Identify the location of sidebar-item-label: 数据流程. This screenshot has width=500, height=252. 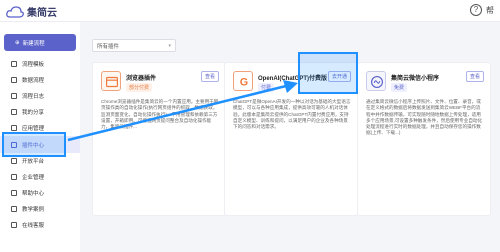
(33, 81).